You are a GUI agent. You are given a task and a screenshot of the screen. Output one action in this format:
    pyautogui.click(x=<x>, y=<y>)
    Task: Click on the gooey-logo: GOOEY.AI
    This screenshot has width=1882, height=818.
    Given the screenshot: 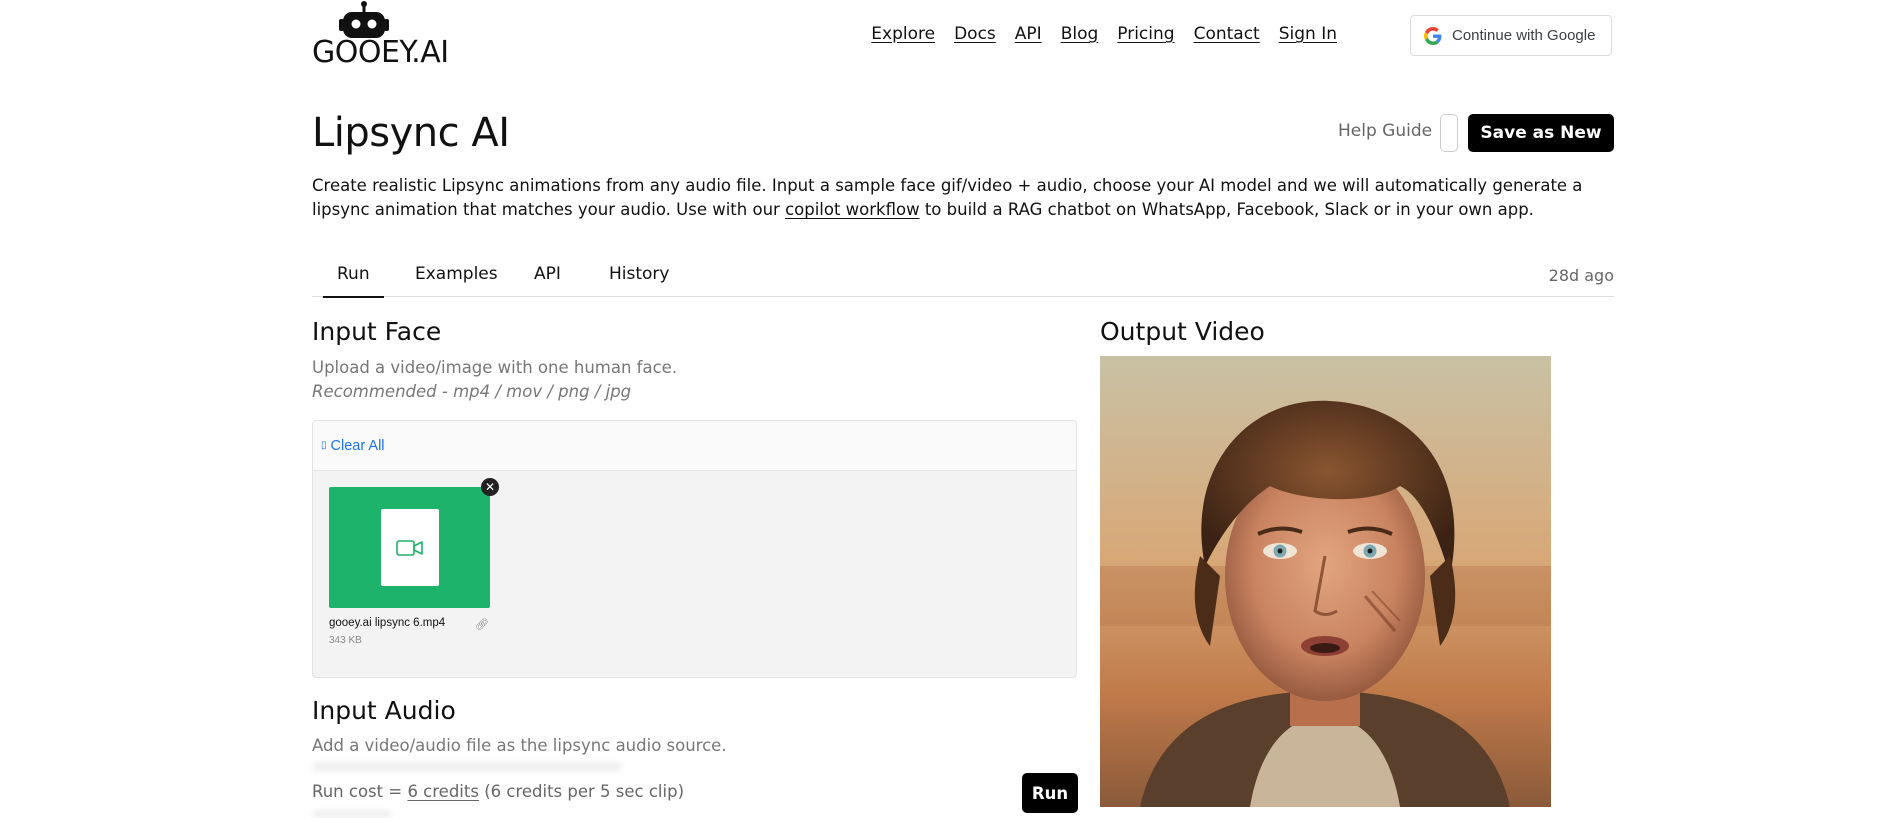 What is the action you would take?
    pyautogui.click(x=387, y=35)
    